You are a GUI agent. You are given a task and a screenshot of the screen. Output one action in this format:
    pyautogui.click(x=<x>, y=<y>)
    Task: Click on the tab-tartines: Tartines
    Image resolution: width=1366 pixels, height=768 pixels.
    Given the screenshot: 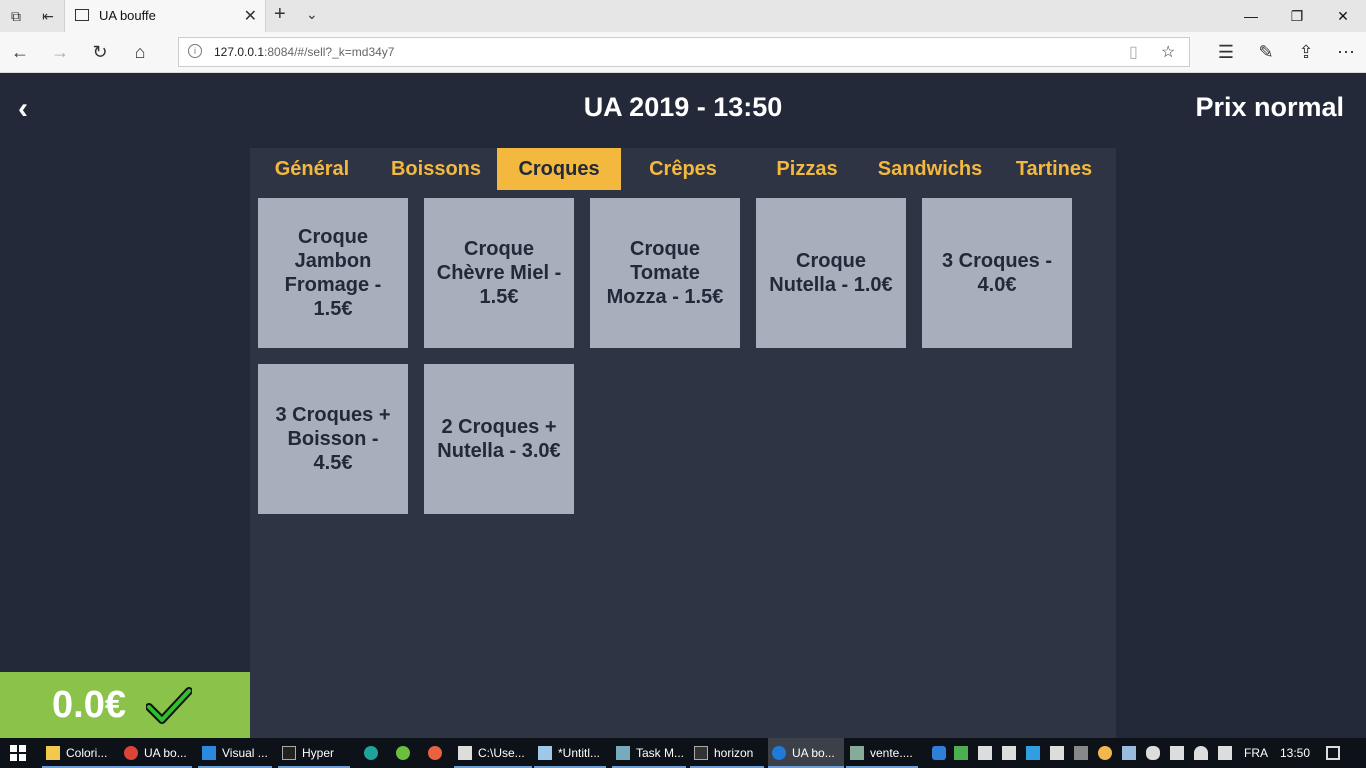 What is the action you would take?
    pyautogui.click(x=1054, y=169)
    